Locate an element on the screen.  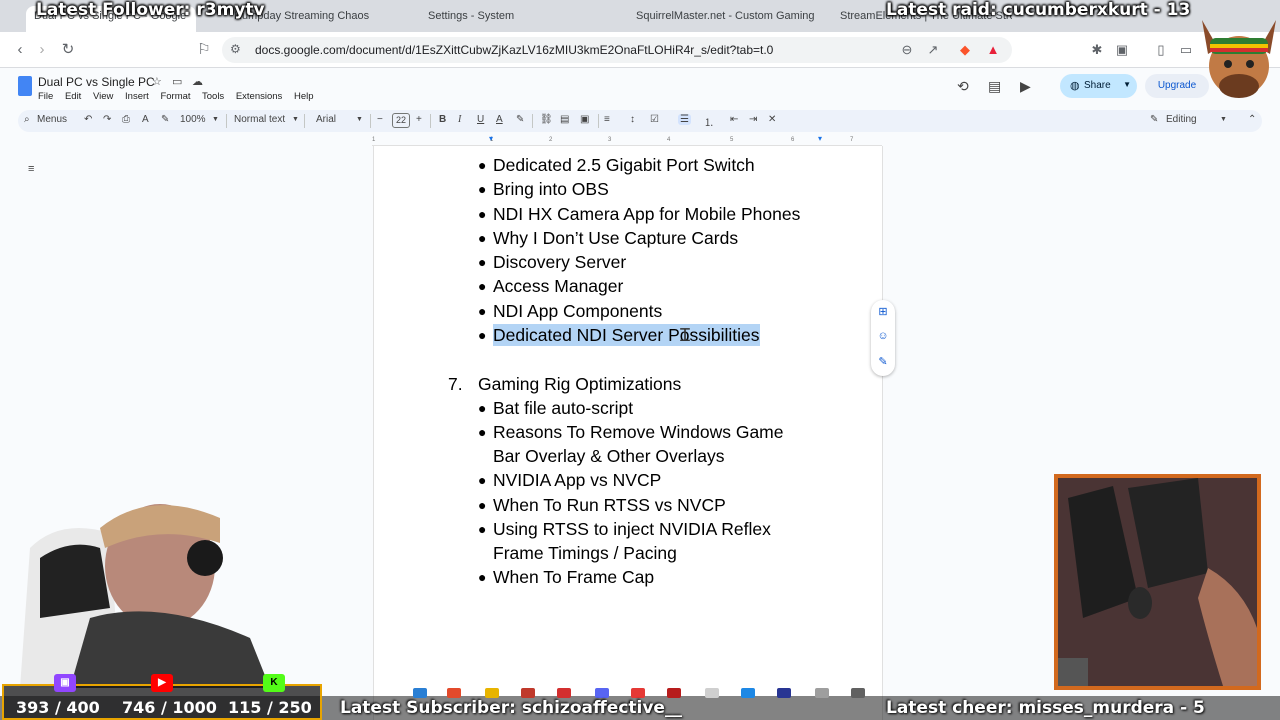
increase-indent-icon: ⇥ is located at coordinates (753, 119).